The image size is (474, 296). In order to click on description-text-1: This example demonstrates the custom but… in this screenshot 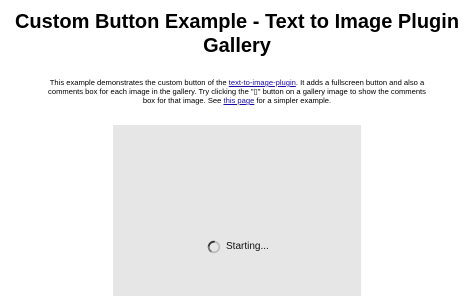, I will do `click(139, 82)`.